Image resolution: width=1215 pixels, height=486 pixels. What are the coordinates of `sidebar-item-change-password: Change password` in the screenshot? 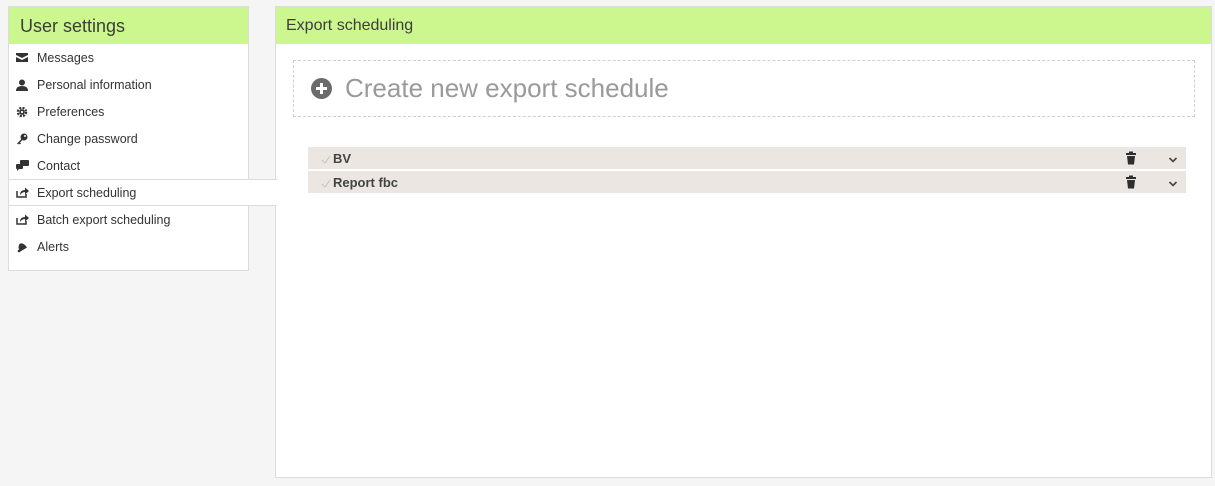 It's located at (128, 138).